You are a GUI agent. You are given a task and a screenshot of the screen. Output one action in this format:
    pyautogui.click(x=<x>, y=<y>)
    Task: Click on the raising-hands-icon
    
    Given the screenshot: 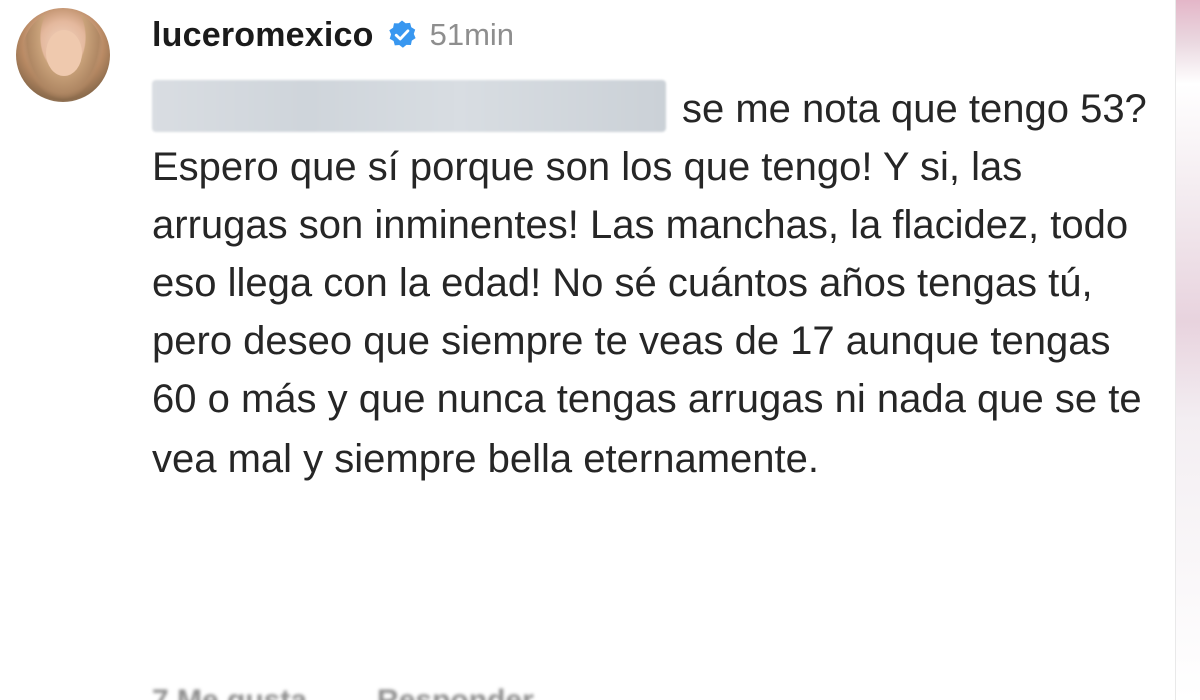 What is the action you would take?
    pyautogui.click(x=869, y=454)
    